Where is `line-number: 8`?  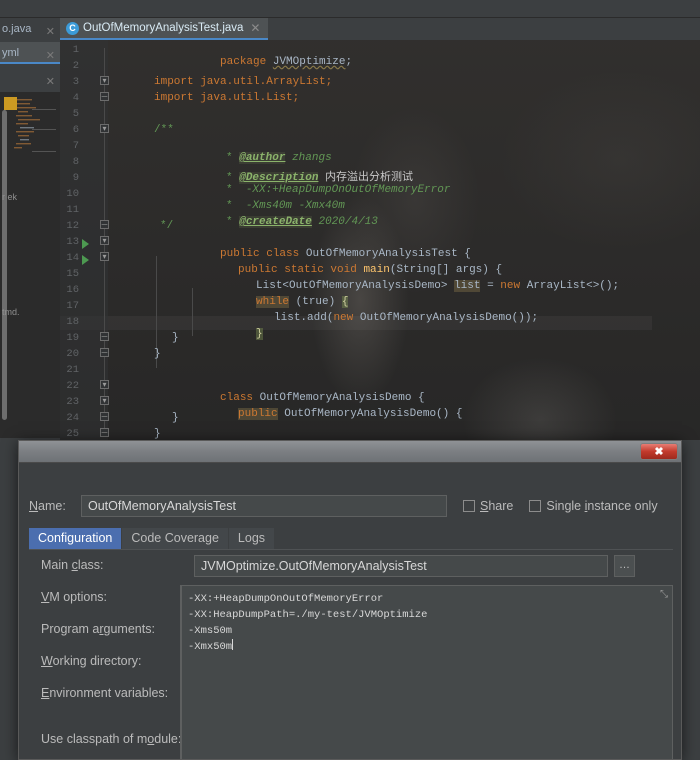 line-number: 8 is located at coordinates (75, 162).